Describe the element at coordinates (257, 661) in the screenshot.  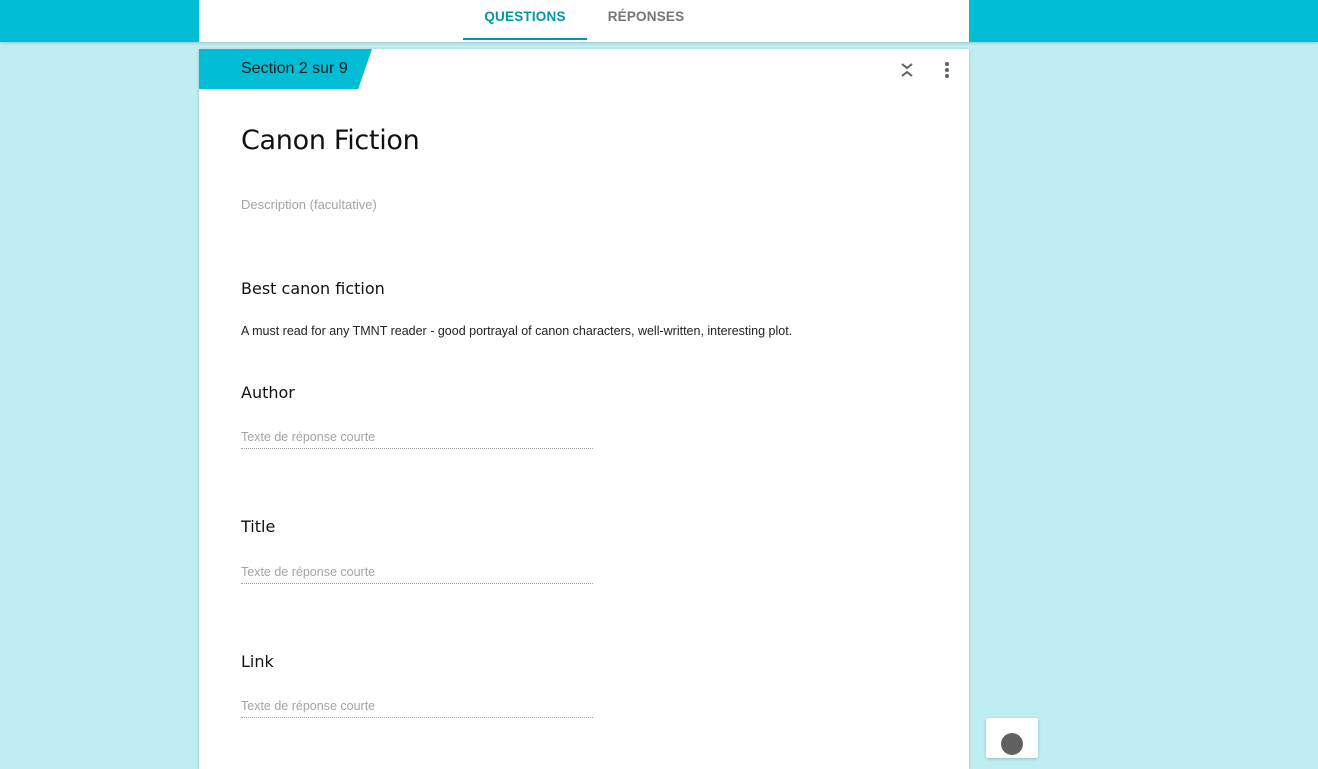
I see `question-title-link: Link` at that location.